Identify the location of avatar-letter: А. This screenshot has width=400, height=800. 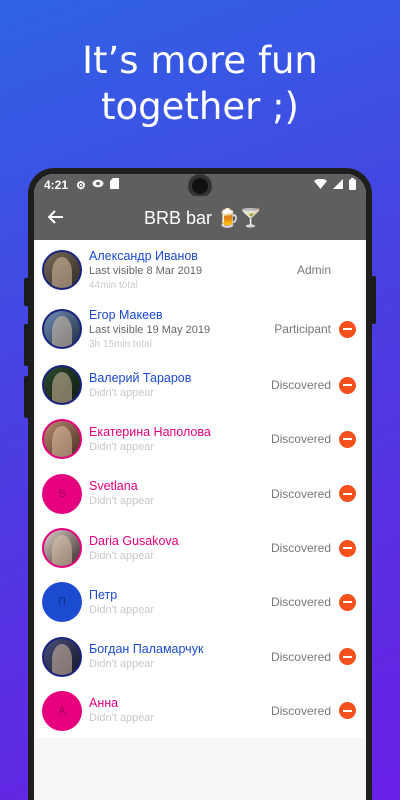
(62, 710).